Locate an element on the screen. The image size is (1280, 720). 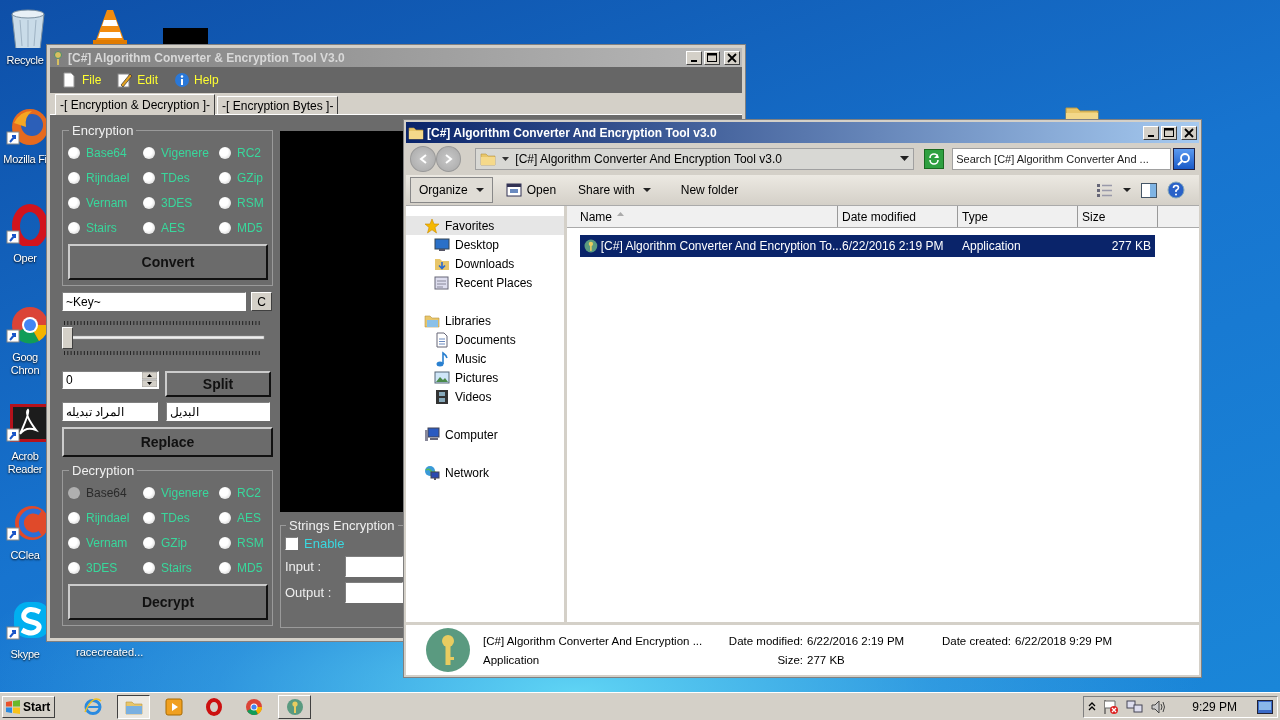
page-icon is located at coordinates (70, 80).